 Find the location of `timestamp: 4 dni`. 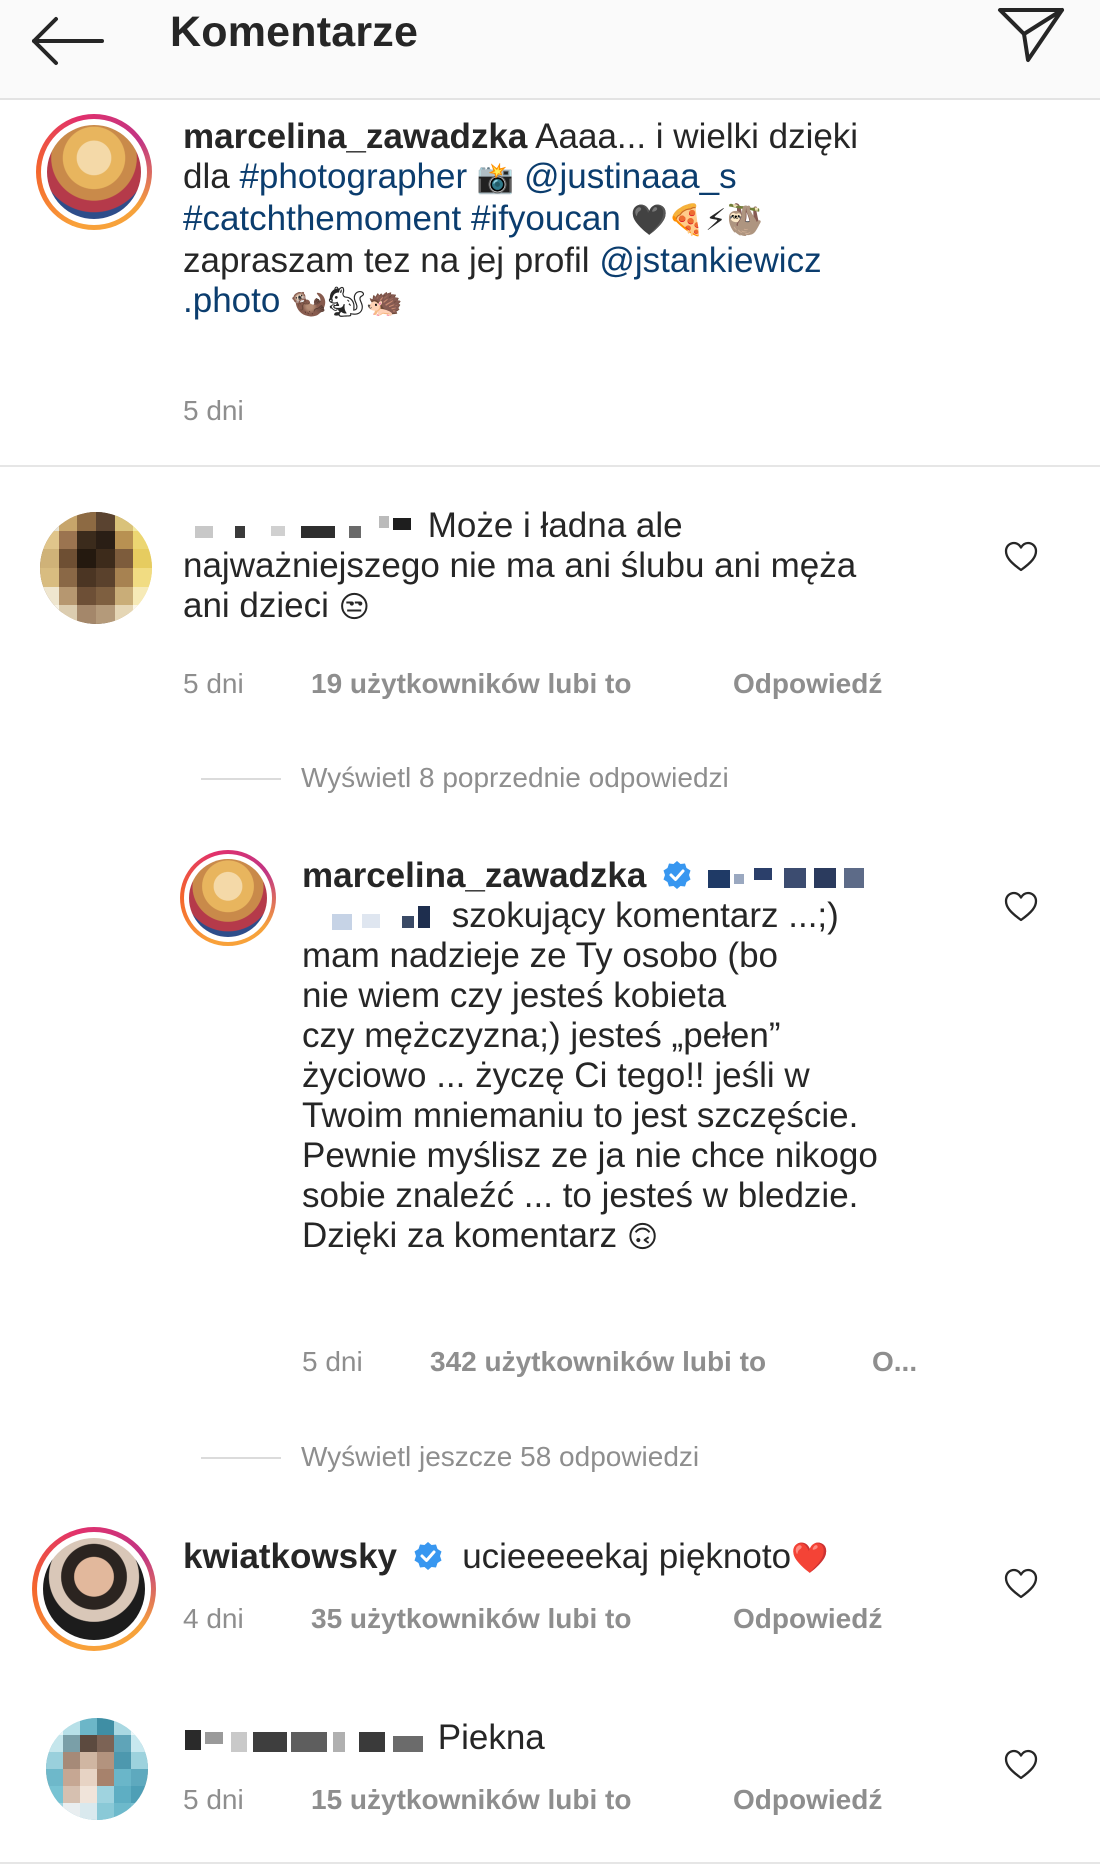

timestamp: 4 dni is located at coordinates (213, 1618).